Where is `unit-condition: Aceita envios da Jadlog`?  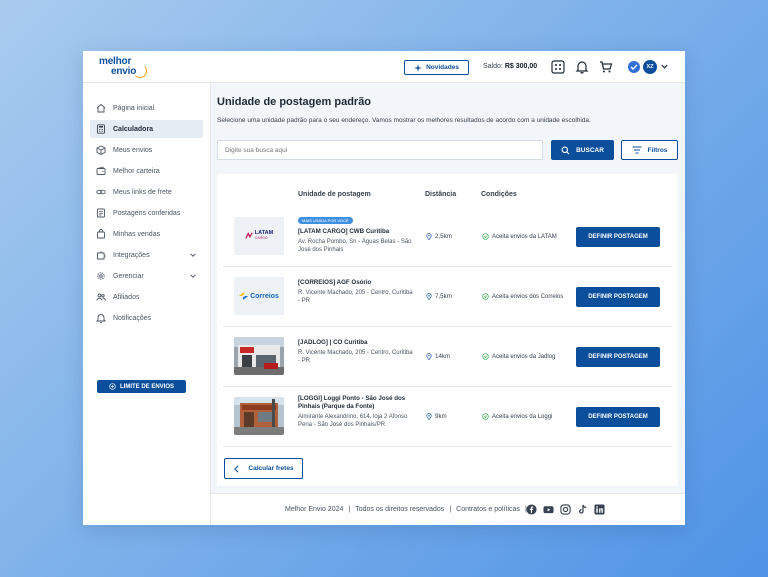
unit-condition: Aceita envios da Jadlog is located at coordinates (518, 356).